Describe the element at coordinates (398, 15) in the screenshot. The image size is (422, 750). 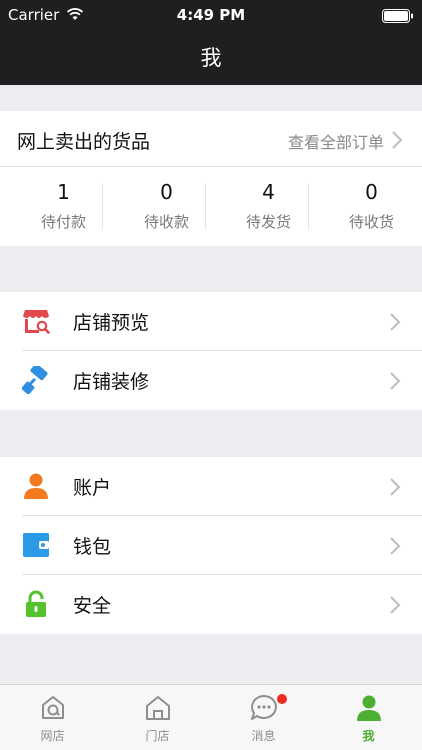
I see `battery-icon` at that location.